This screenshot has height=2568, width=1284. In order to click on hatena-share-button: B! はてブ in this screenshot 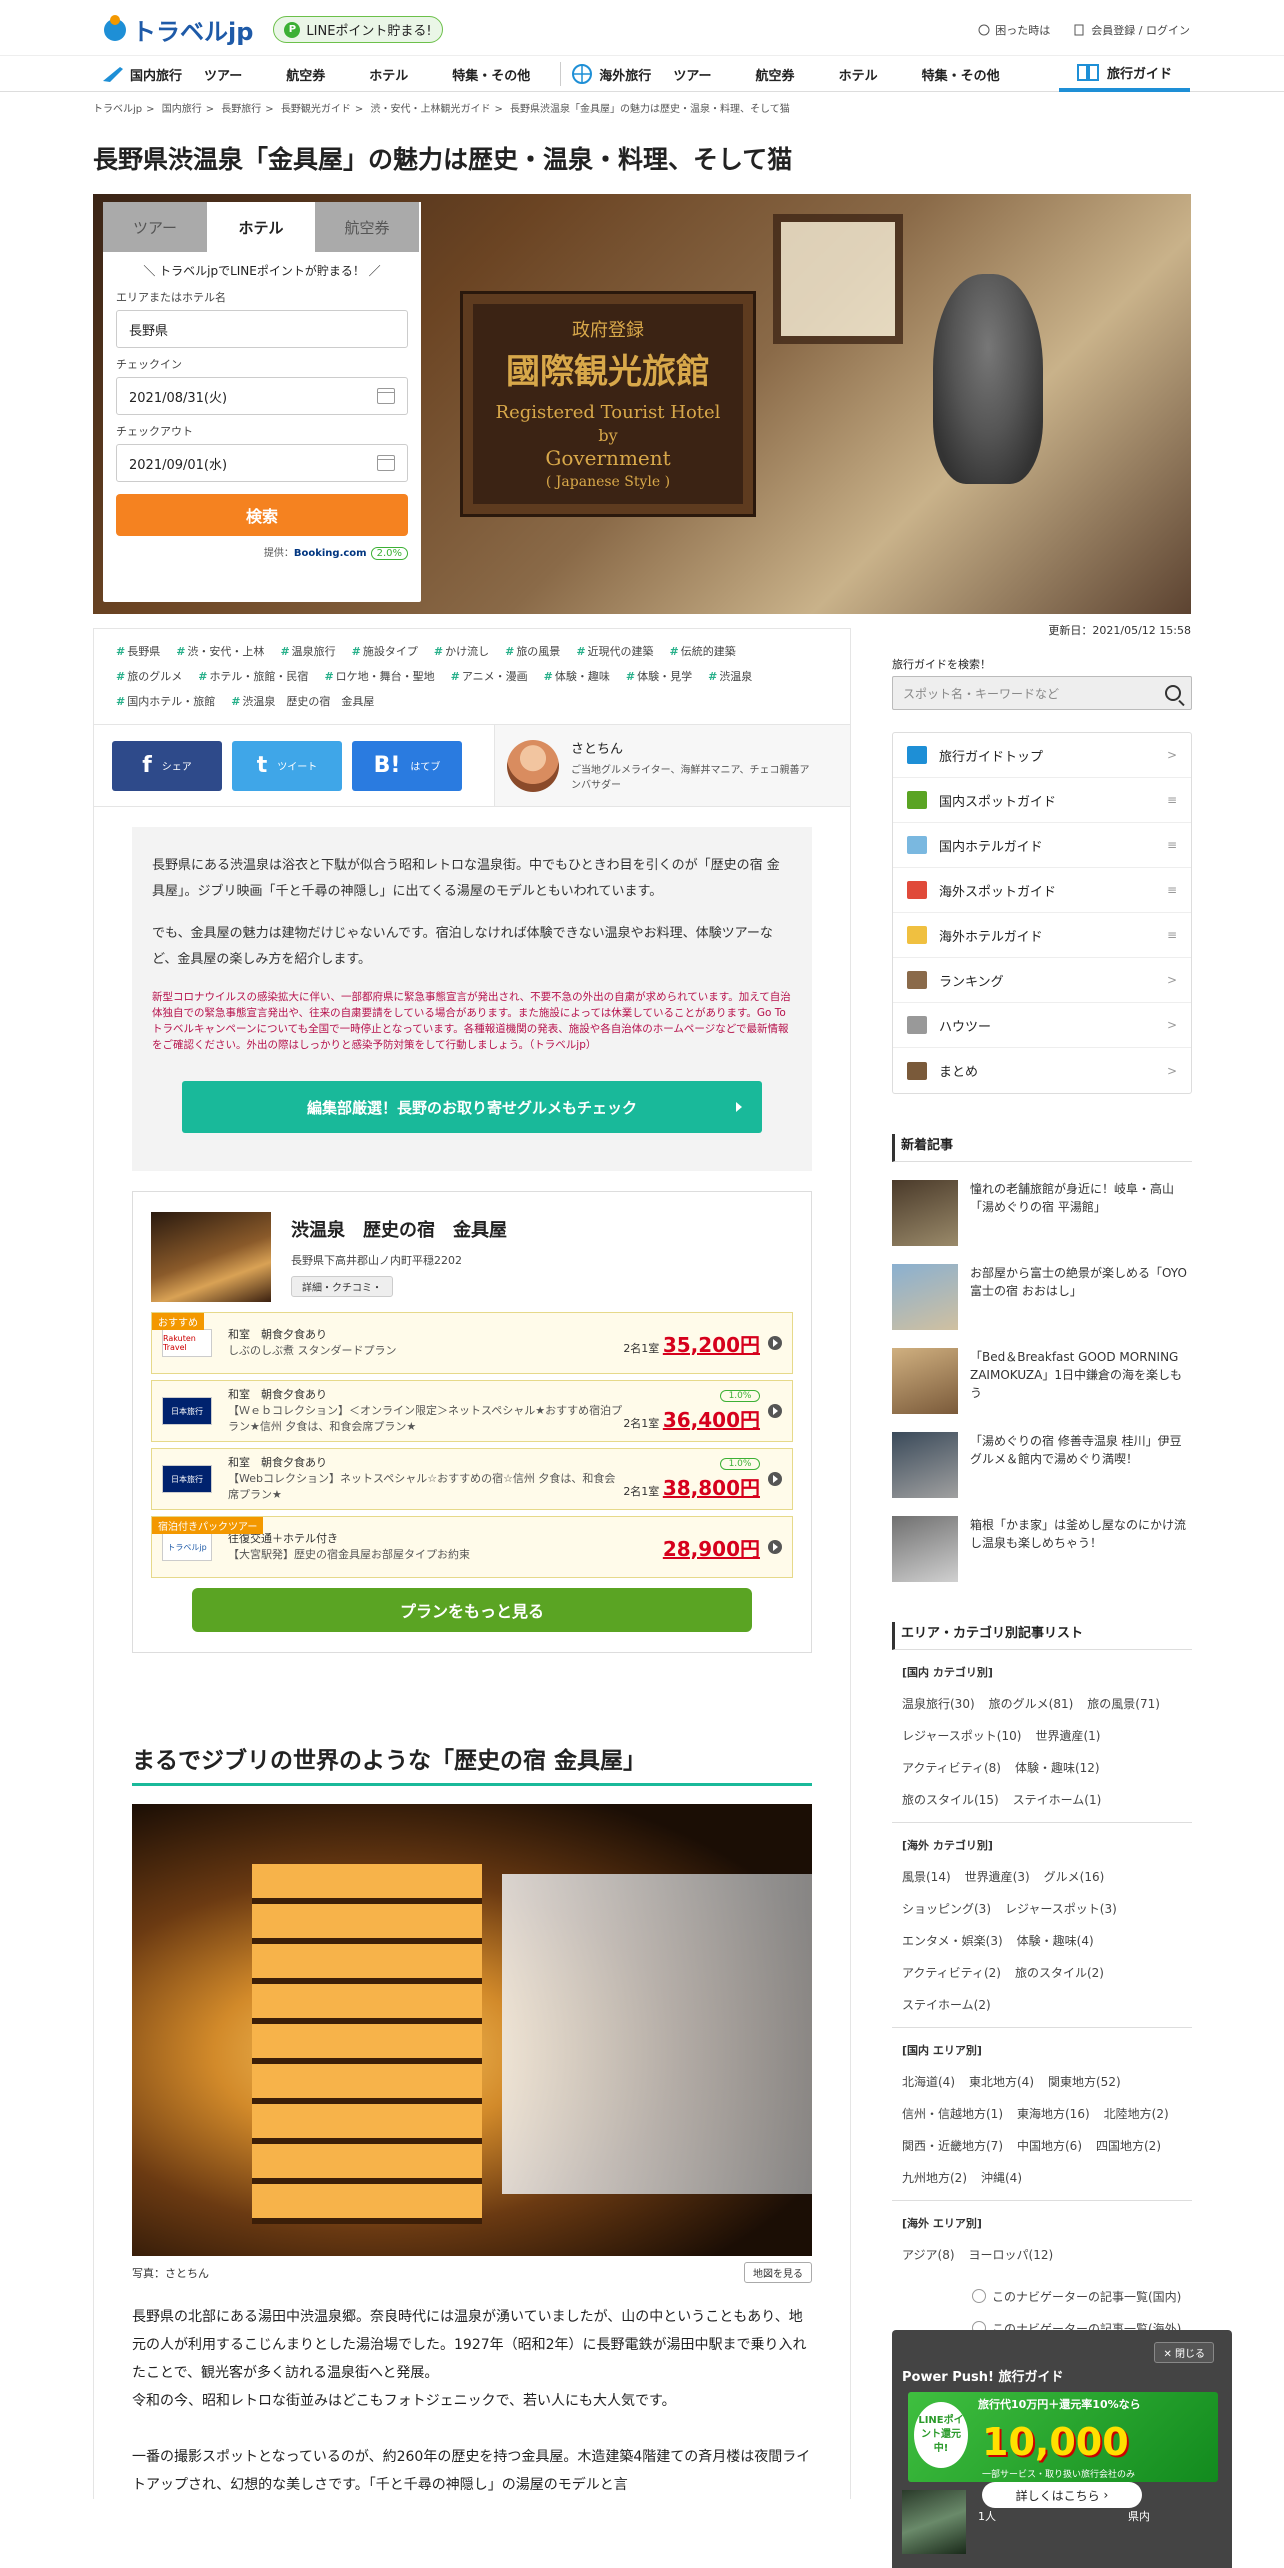, I will do `click(407, 765)`.